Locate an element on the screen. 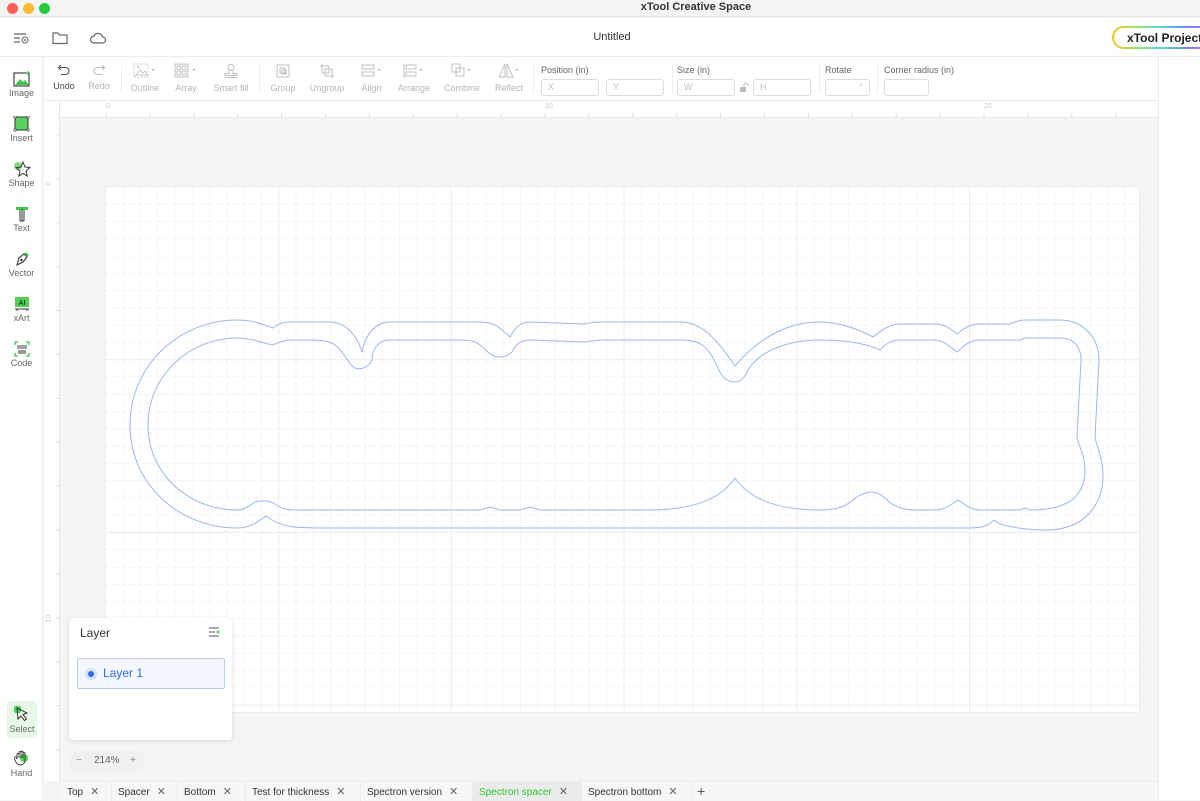 Image resolution: width=1200 pixels, height=801 pixels. tab-test-for-thickness: Test for thickness ✕ is located at coordinates (303, 791).